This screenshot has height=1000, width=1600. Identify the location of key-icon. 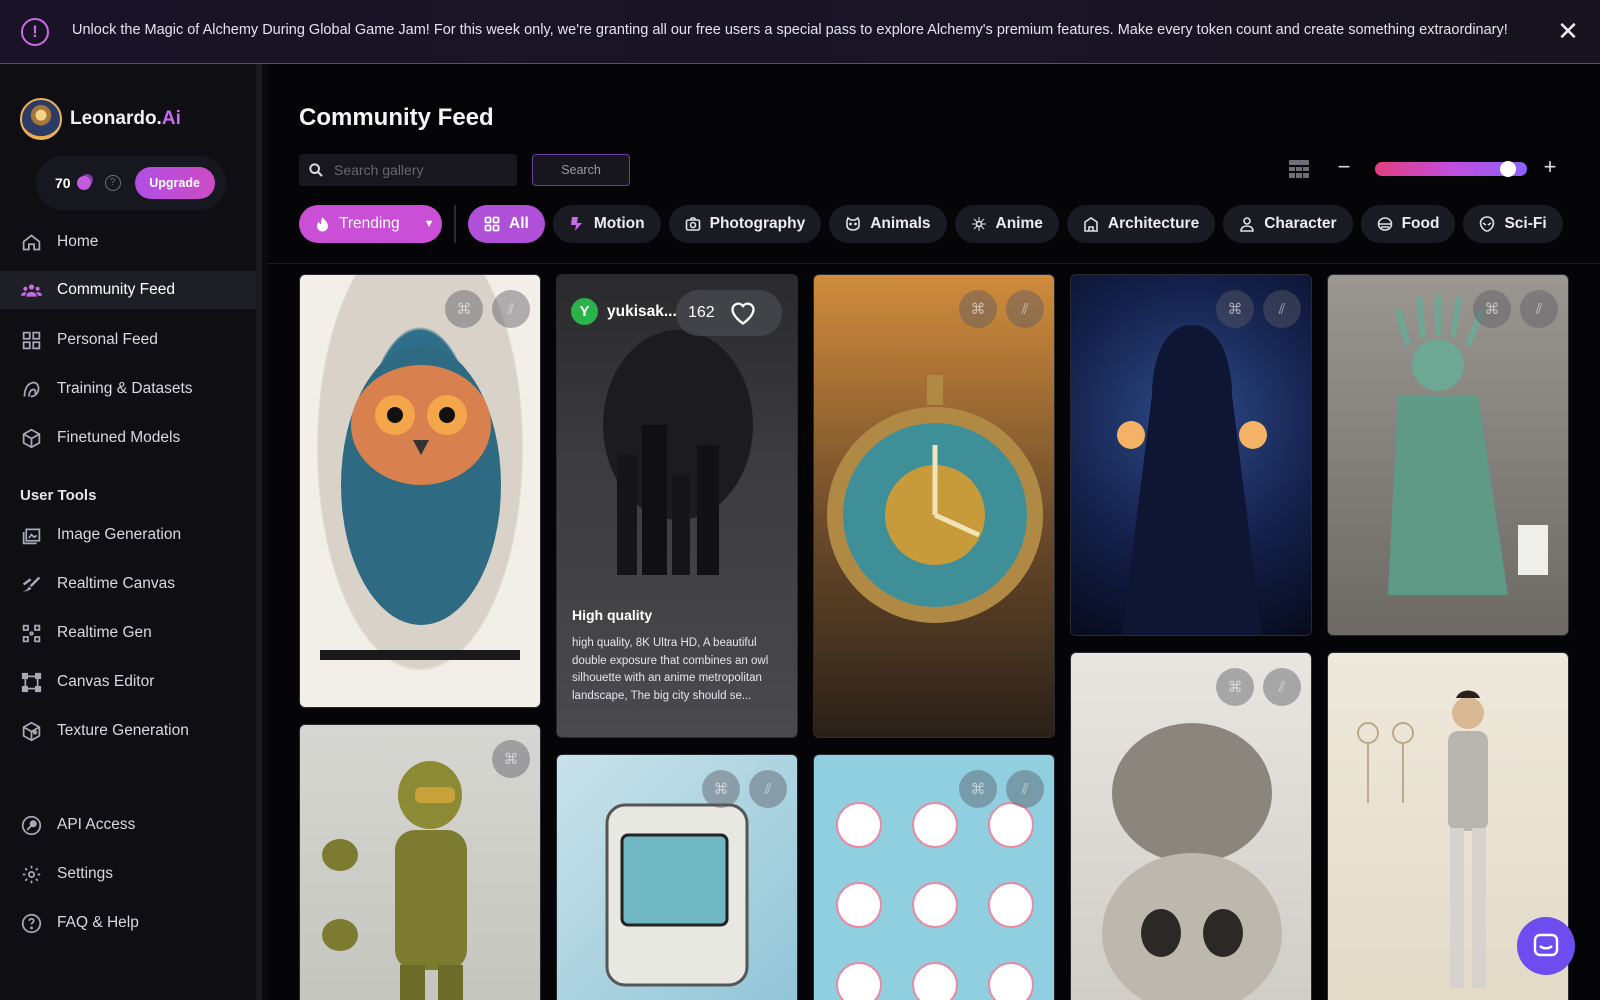
(31, 825).